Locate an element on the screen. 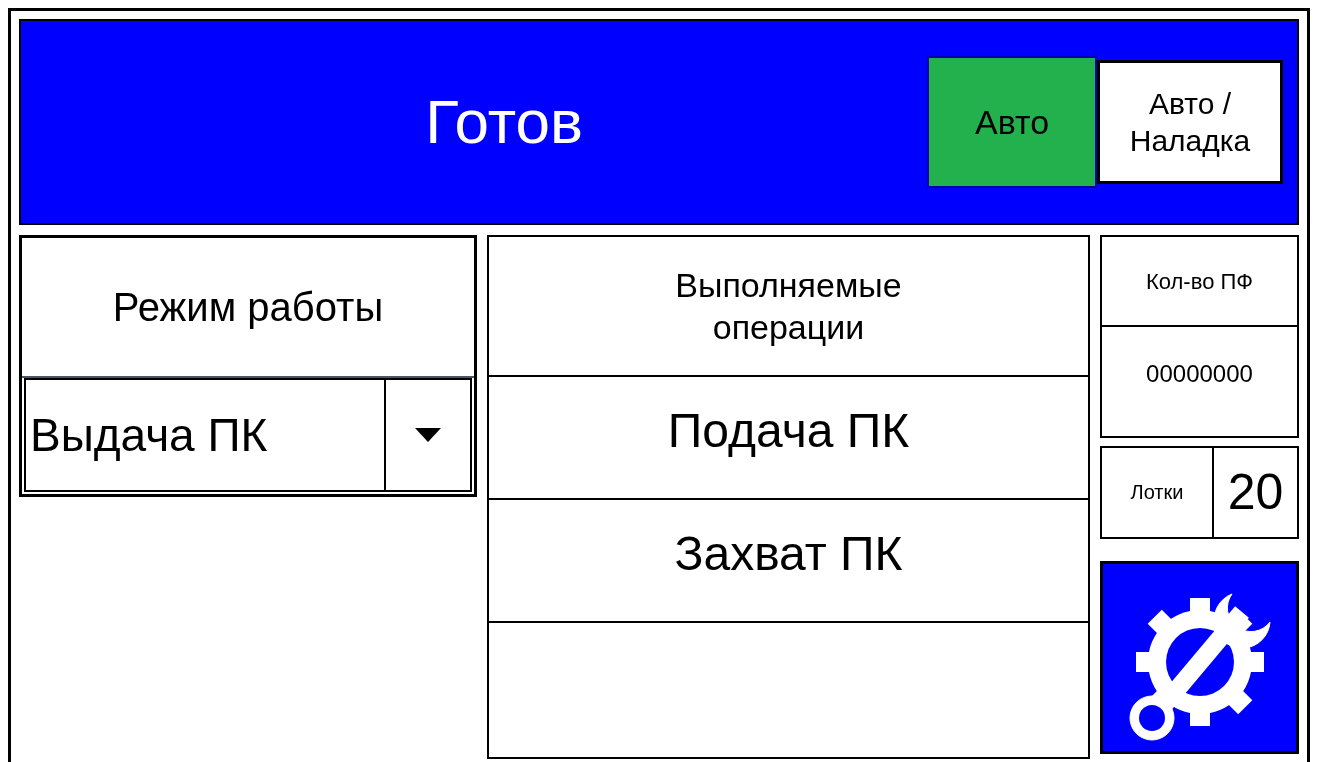 The width and height of the screenshot is (1318, 762). trays-value: 20 is located at coordinates (1255, 492).